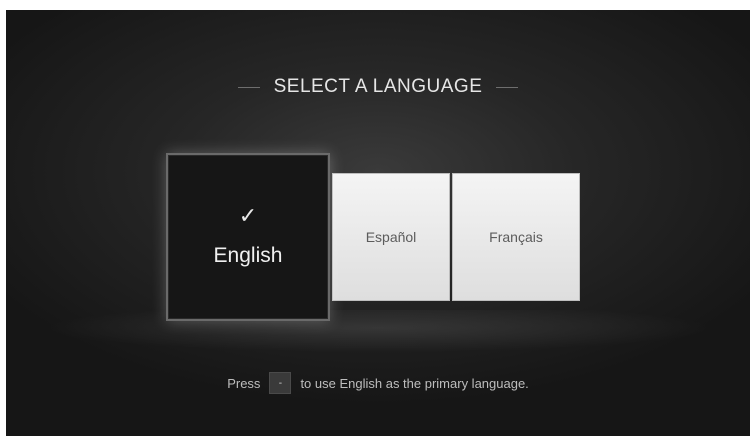  Describe the element at coordinates (248, 255) in the screenshot. I see `language-label-english: English` at that location.